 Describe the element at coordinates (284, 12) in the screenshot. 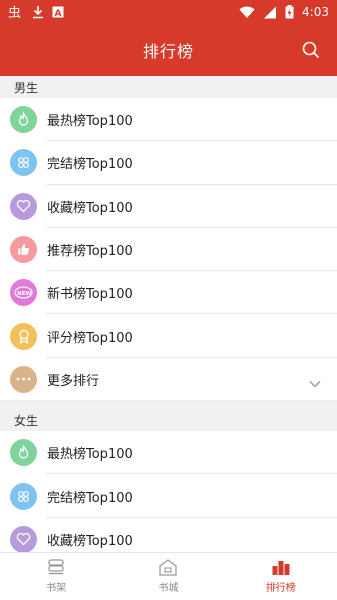

I see `status-right: 4:03` at that location.